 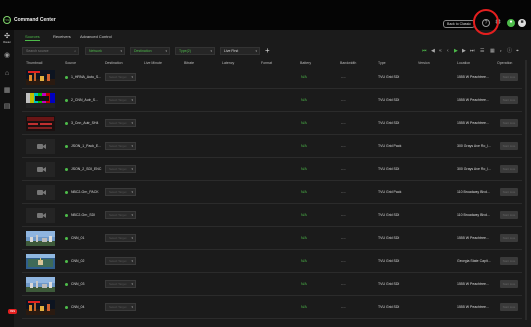 I want to click on list-view-icon: ☰, so click(x=482, y=51).